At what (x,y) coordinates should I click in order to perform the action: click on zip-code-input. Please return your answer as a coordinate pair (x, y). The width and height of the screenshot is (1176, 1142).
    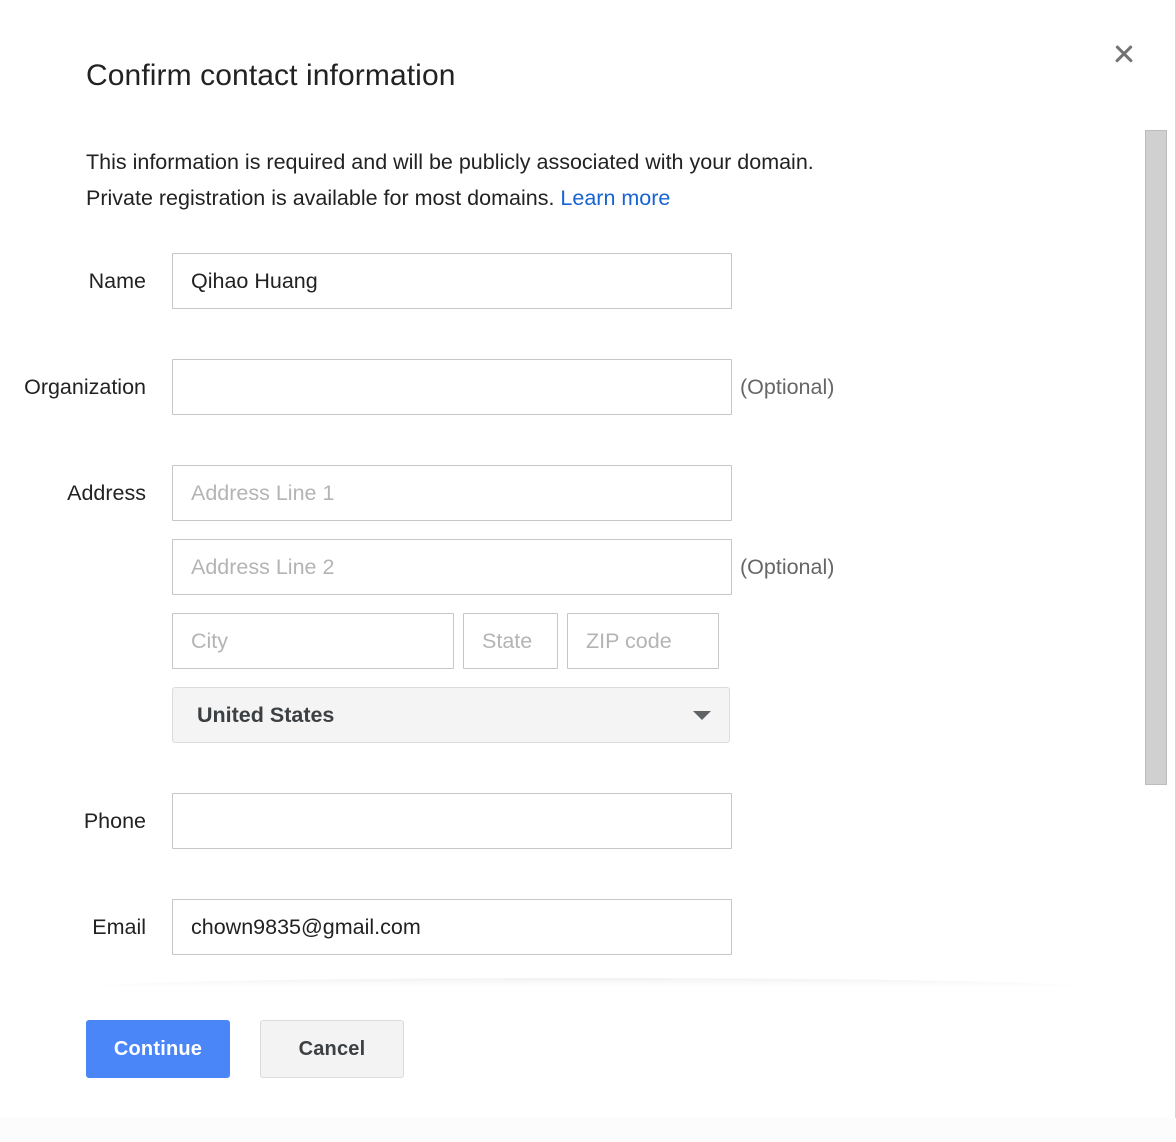
    Looking at the image, I should click on (643, 641).